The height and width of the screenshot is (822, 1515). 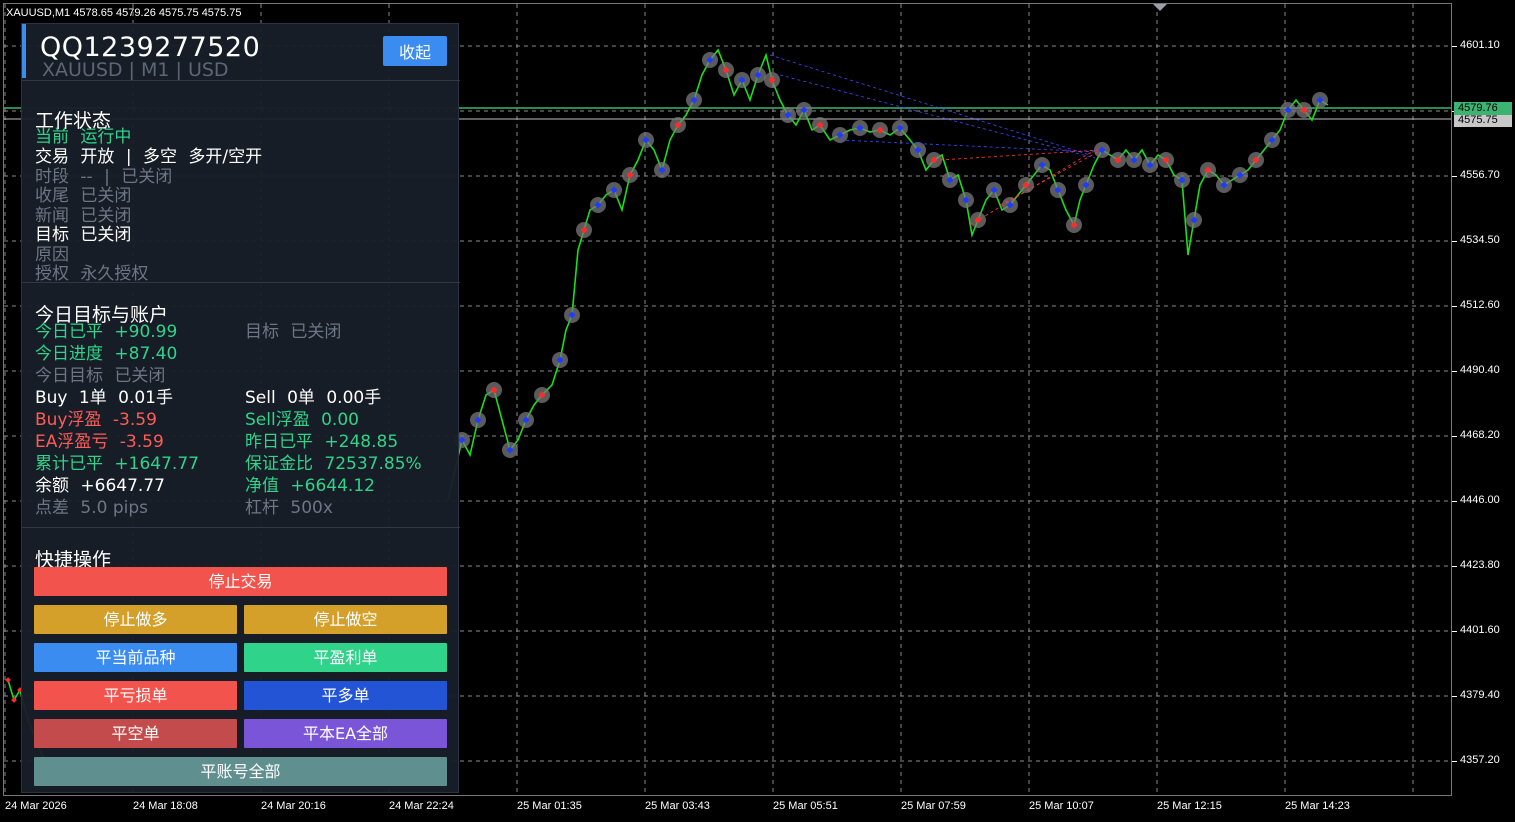 What do you see at coordinates (69, 354) in the screenshot?
I see `today-progress-label: 今日进度` at bounding box center [69, 354].